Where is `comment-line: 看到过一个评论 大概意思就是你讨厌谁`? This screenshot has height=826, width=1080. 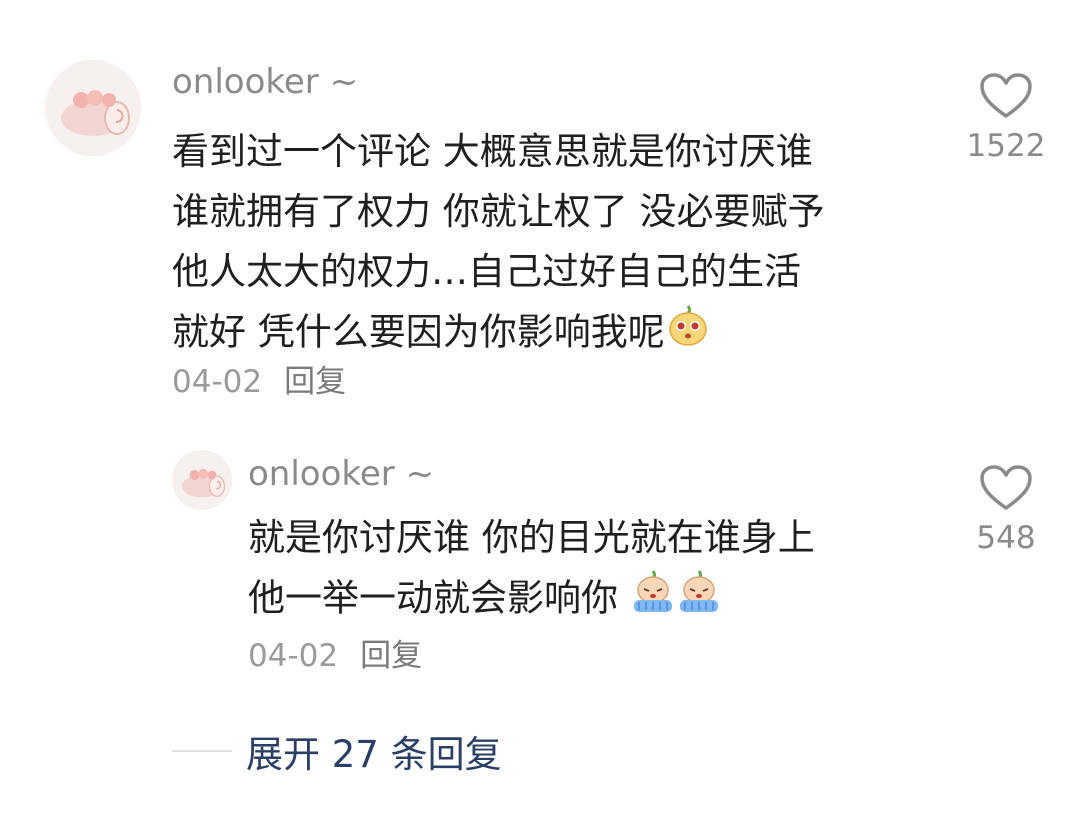 comment-line: 看到过一个评论 大概意思就是你讨厌谁 is located at coordinates (492, 151).